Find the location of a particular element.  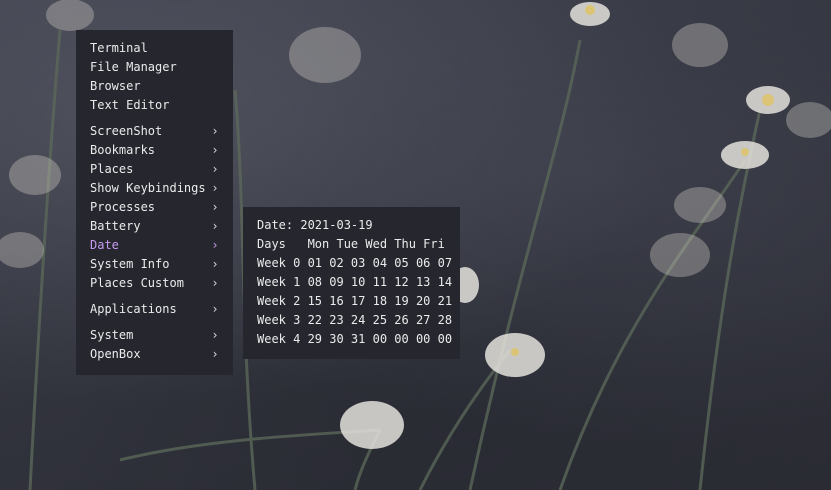

menu-item-label: Places is located at coordinates (112, 169).